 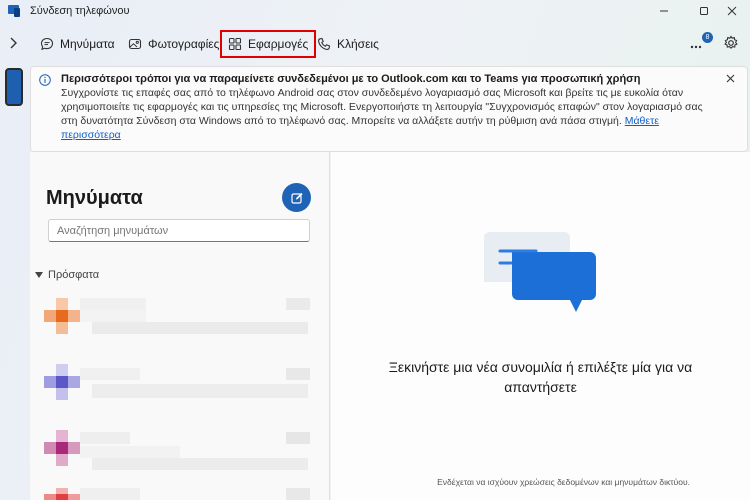 What do you see at coordinates (14, 87) in the screenshot?
I see `phone-thumbnail` at bounding box center [14, 87].